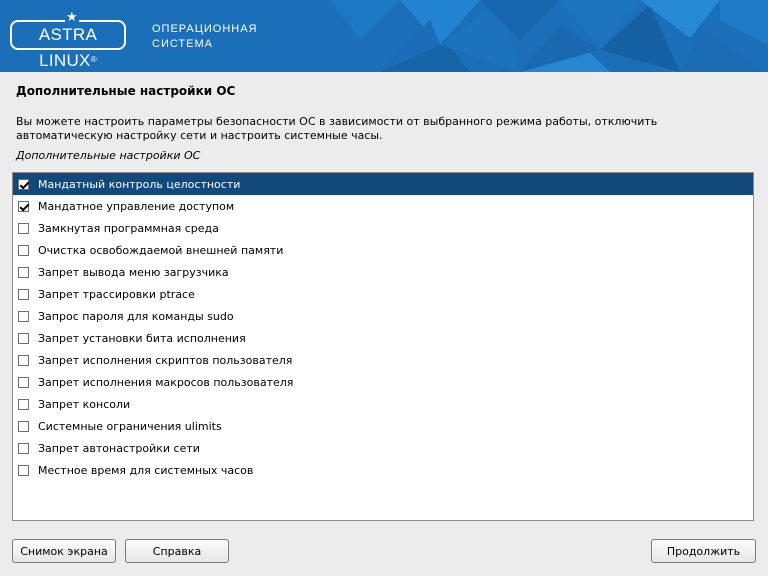 The height and width of the screenshot is (576, 768). I want to click on option-item: Запрет исполнения макросов пользователя, so click(383, 382).